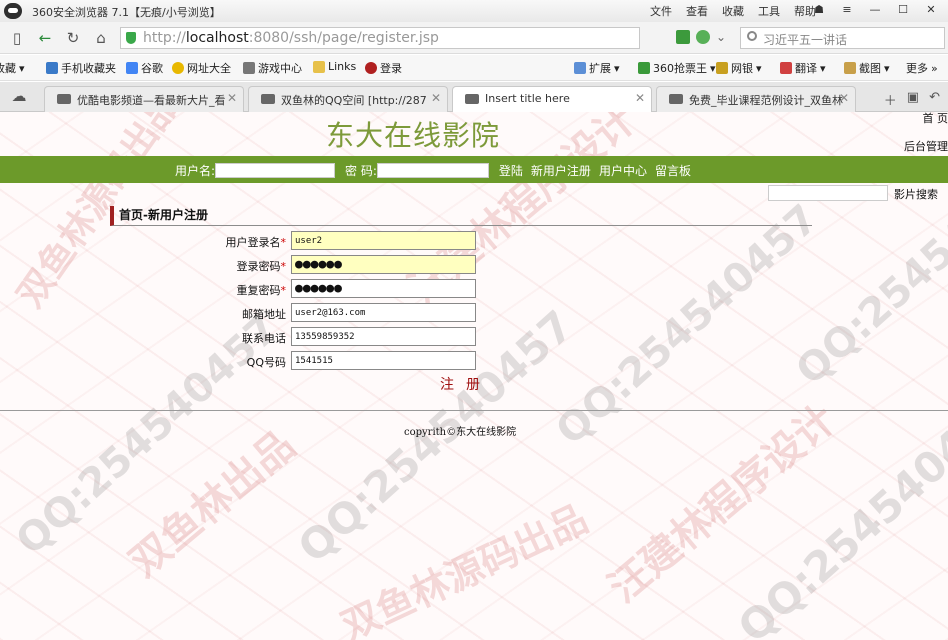 This screenshot has width=948, height=640. What do you see at coordinates (178, 68) in the screenshot?
I see `site-nav-icon` at bounding box center [178, 68].